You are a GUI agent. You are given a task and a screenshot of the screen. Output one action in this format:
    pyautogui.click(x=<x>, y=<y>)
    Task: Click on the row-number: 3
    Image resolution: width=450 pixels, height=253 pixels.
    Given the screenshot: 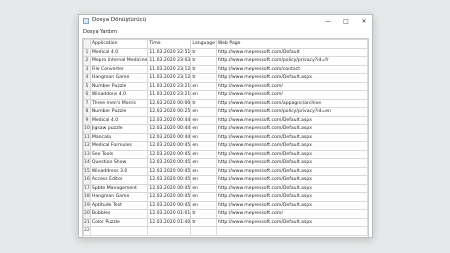 What is the action you would take?
    pyautogui.click(x=87, y=69)
    